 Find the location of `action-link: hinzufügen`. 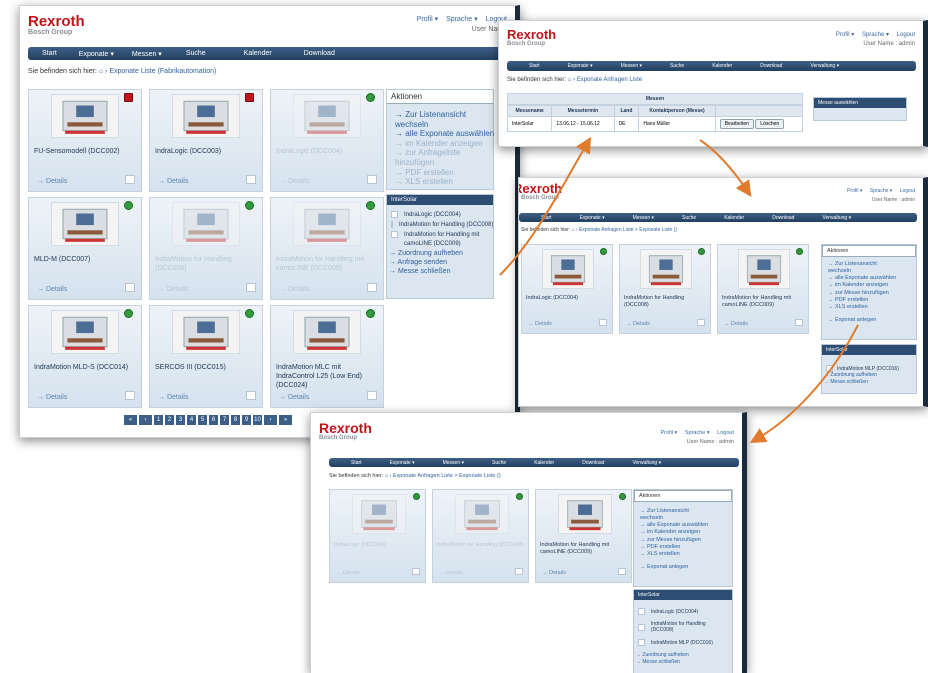

action-link: hinzufügen is located at coordinates (444, 163).